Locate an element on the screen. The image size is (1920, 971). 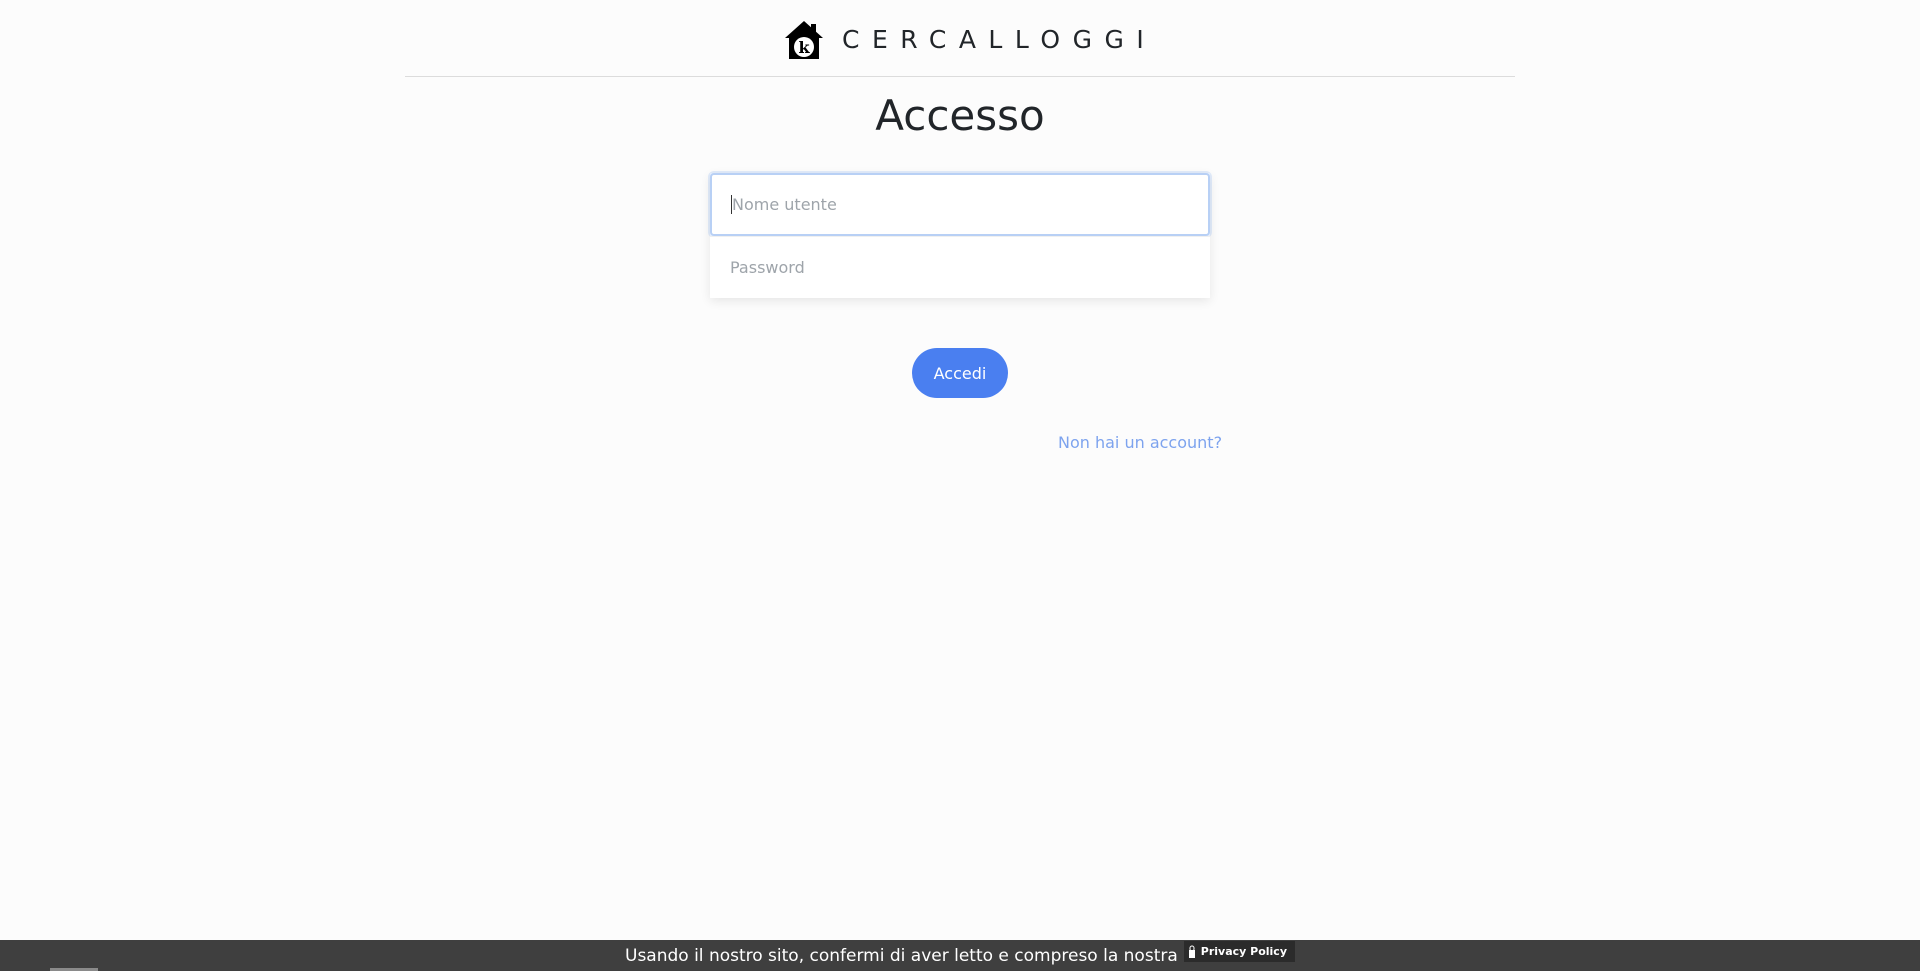
site-logo: k CERCALLOGGI is located at coordinates (970, 40).